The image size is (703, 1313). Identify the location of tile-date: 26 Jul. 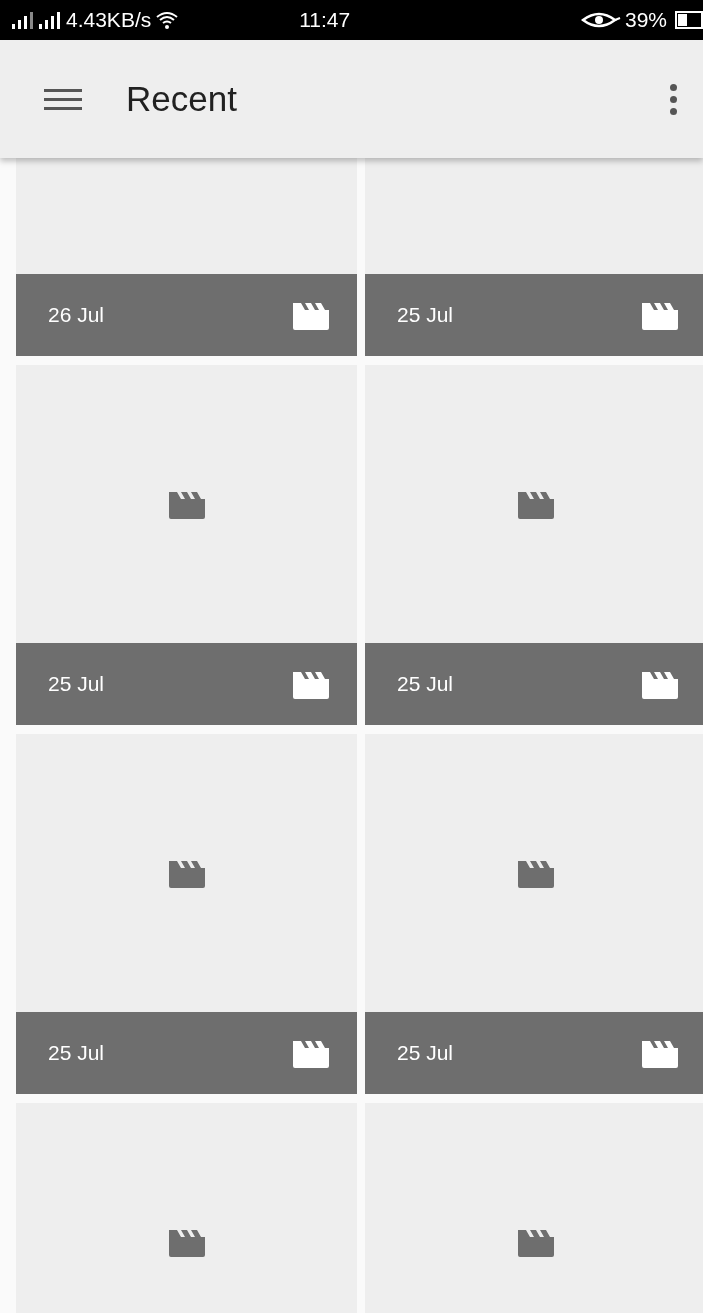
(76, 315).